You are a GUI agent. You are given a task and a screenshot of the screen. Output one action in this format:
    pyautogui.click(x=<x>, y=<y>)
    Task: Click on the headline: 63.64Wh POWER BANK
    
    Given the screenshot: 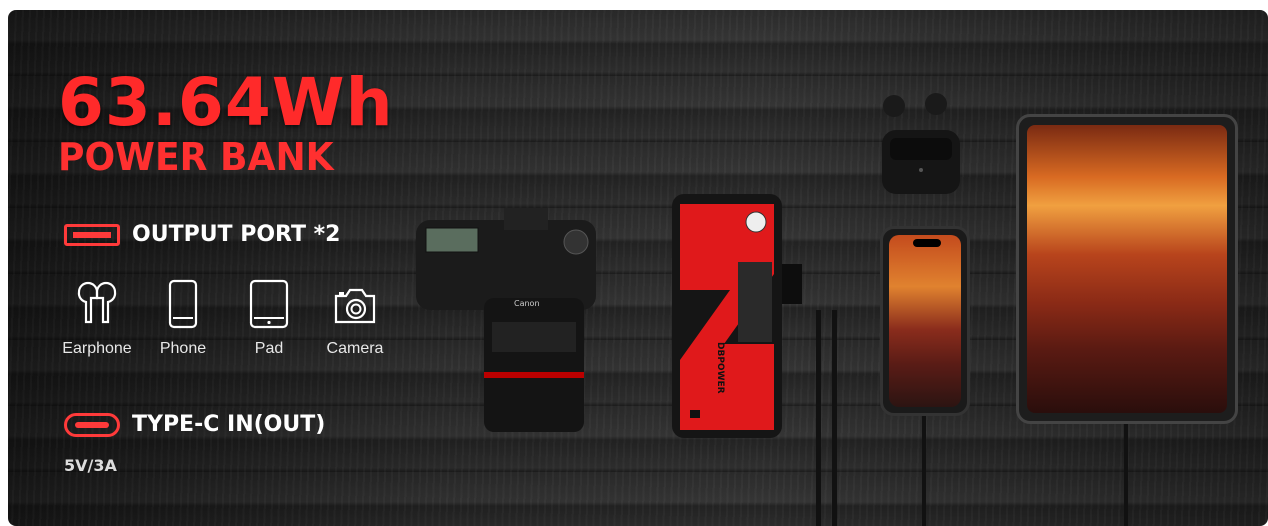 What is the action you would take?
    pyautogui.click(x=226, y=121)
    